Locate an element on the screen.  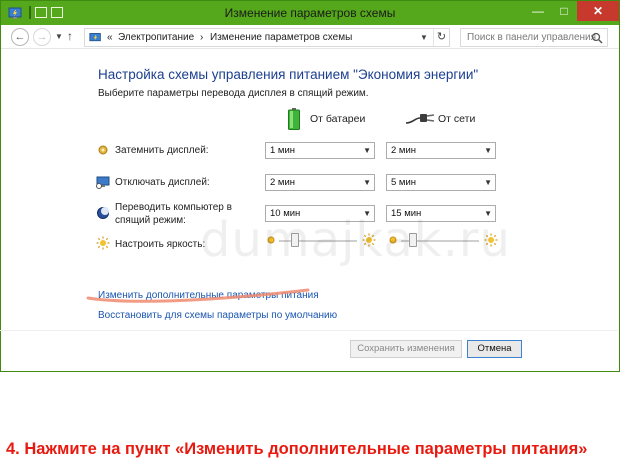
breadcrumb-power-options: Электропитание is located at coordinates (156, 37).